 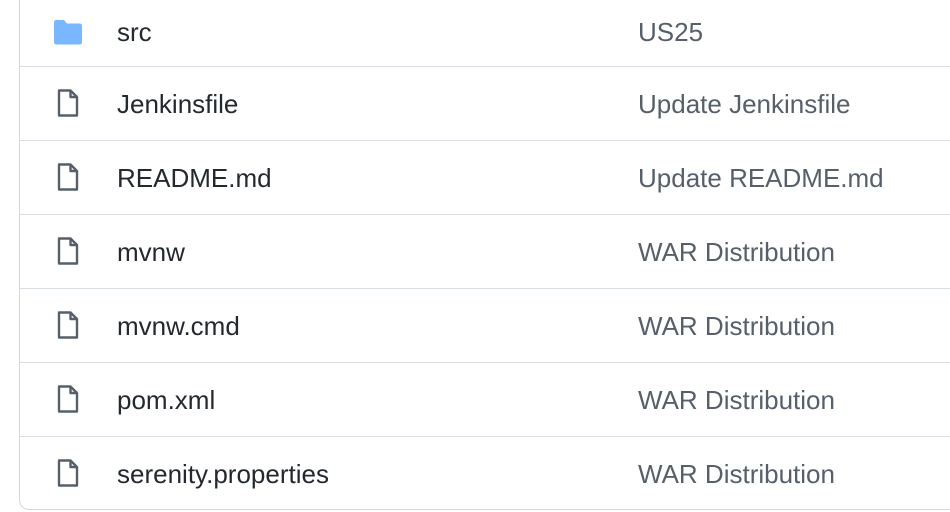 I want to click on commit-message-link: Update README.md, so click(x=761, y=178).